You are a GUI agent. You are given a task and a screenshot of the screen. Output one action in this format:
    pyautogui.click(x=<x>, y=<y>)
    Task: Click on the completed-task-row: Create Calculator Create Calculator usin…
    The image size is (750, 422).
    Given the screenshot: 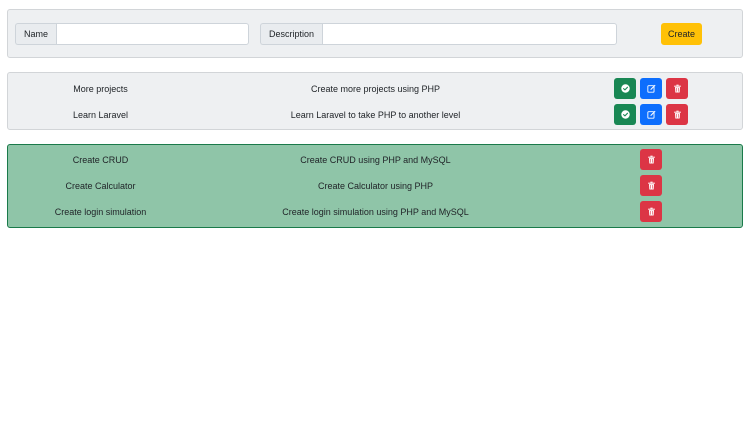 What is the action you would take?
    pyautogui.click(x=375, y=186)
    